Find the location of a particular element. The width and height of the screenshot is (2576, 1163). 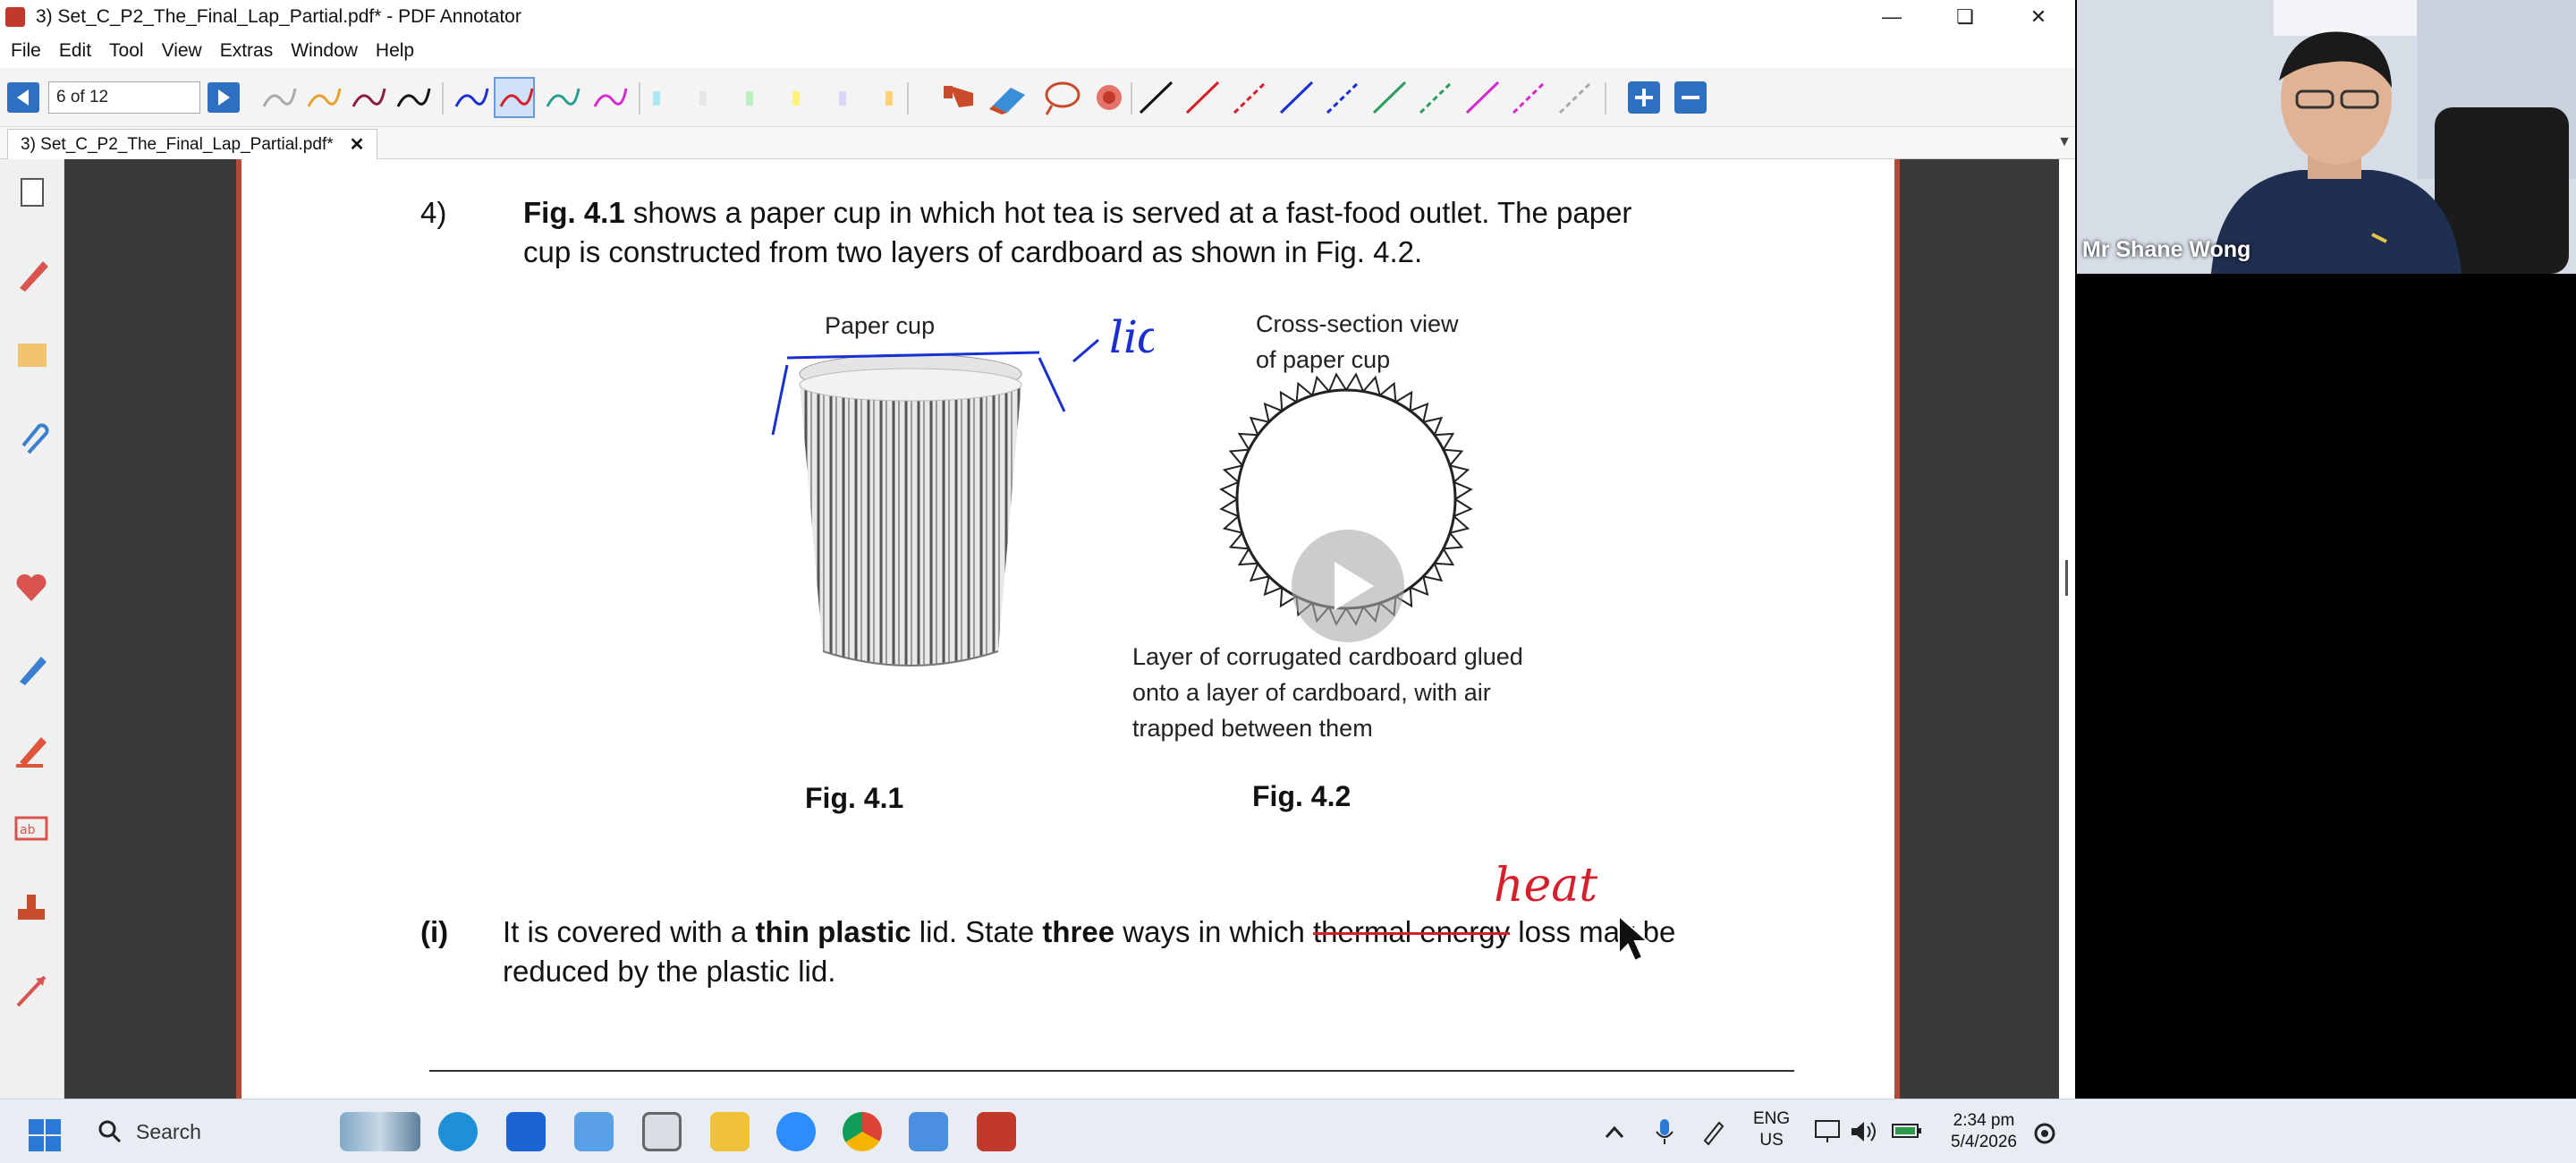

subquestion-line-2: reduced by the plastic lid. is located at coordinates (669, 971).